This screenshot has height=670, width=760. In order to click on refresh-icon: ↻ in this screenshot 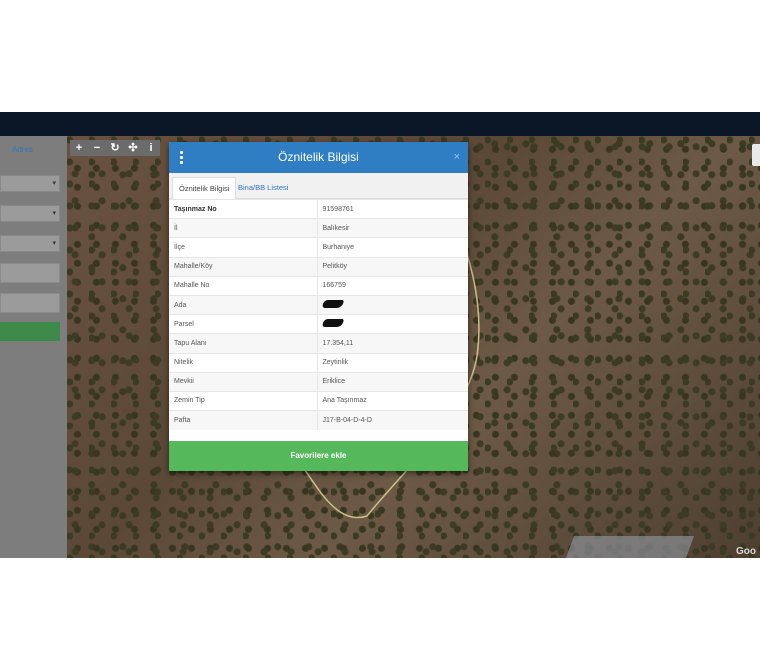, I will do `click(115, 148)`.